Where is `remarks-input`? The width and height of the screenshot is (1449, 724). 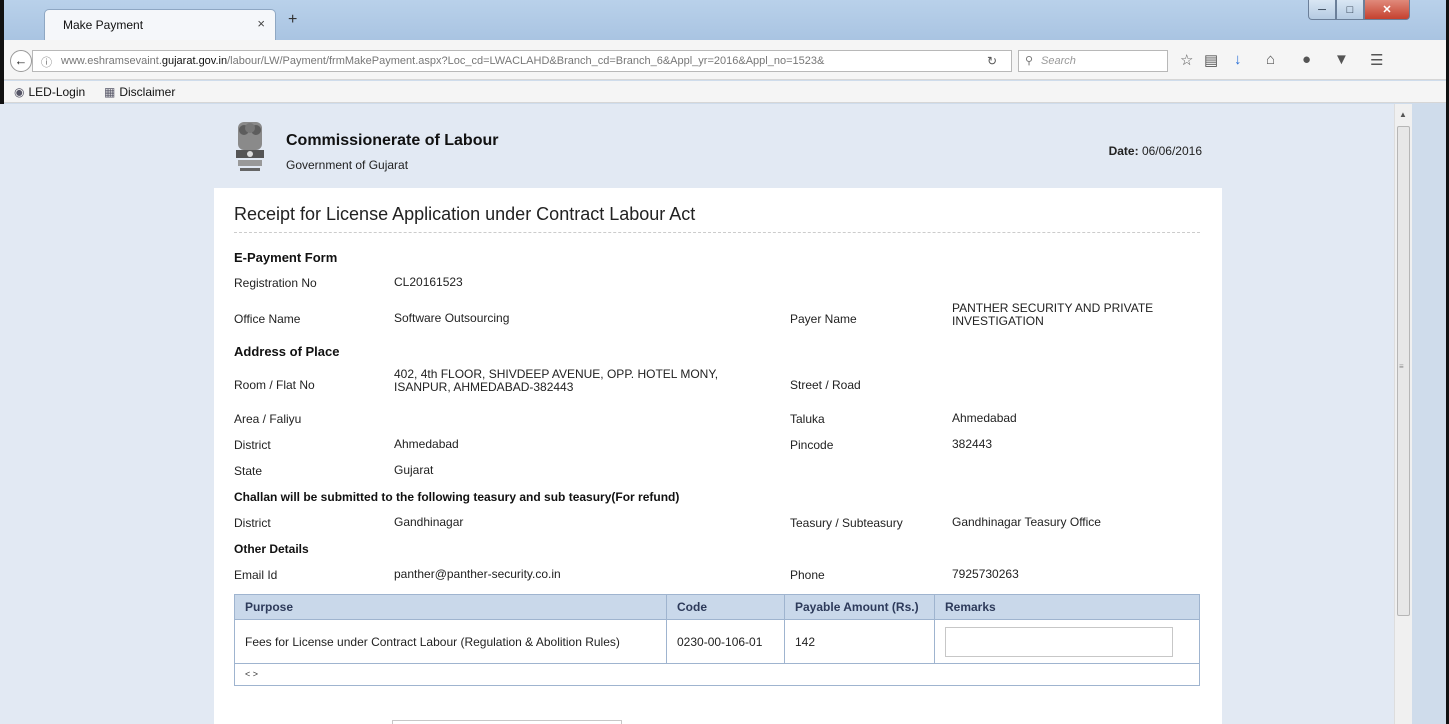
remarks-input is located at coordinates (1059, 641).